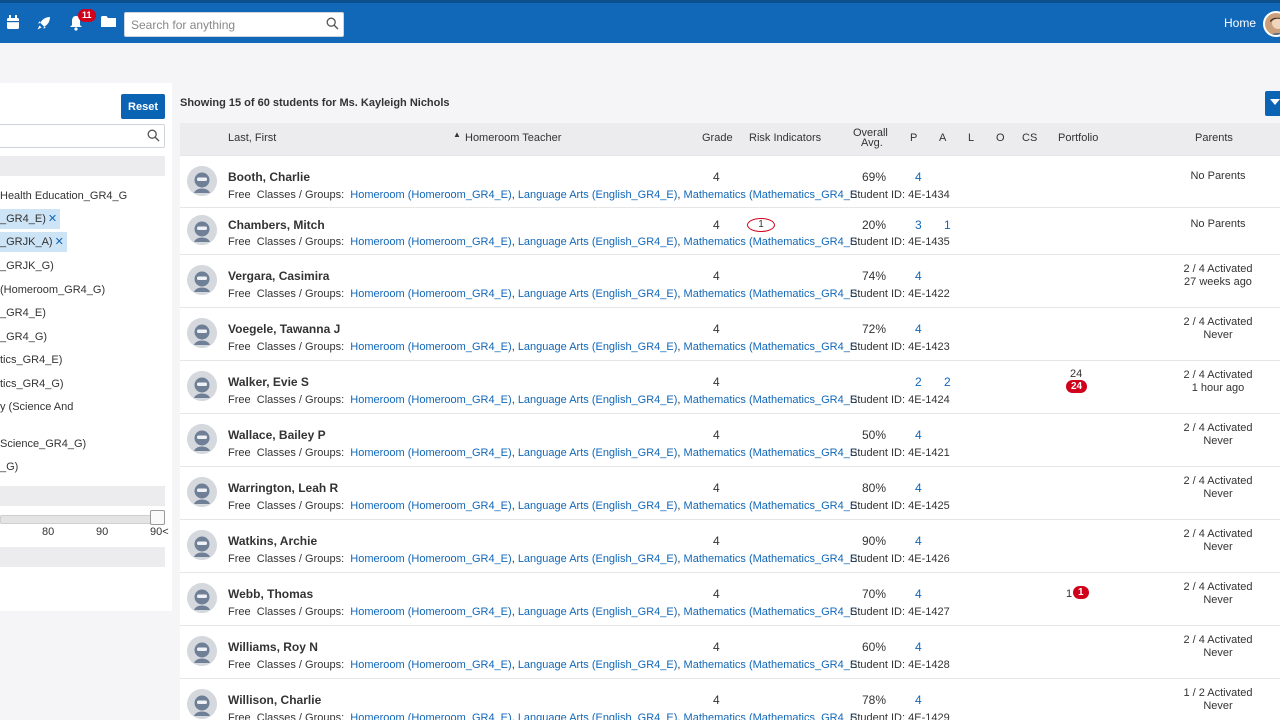  I want to click on filter-option: y (Science And, so click(36, 407).